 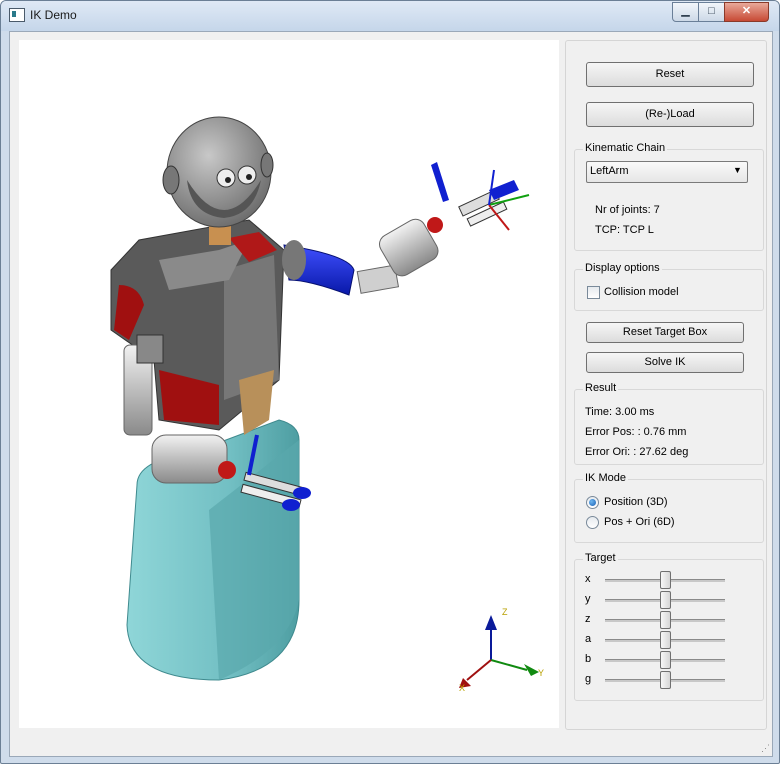 What do you see at coordinates (218, 172) in the screenshot?
I see `robot-head` at bounding box center [218, 172].